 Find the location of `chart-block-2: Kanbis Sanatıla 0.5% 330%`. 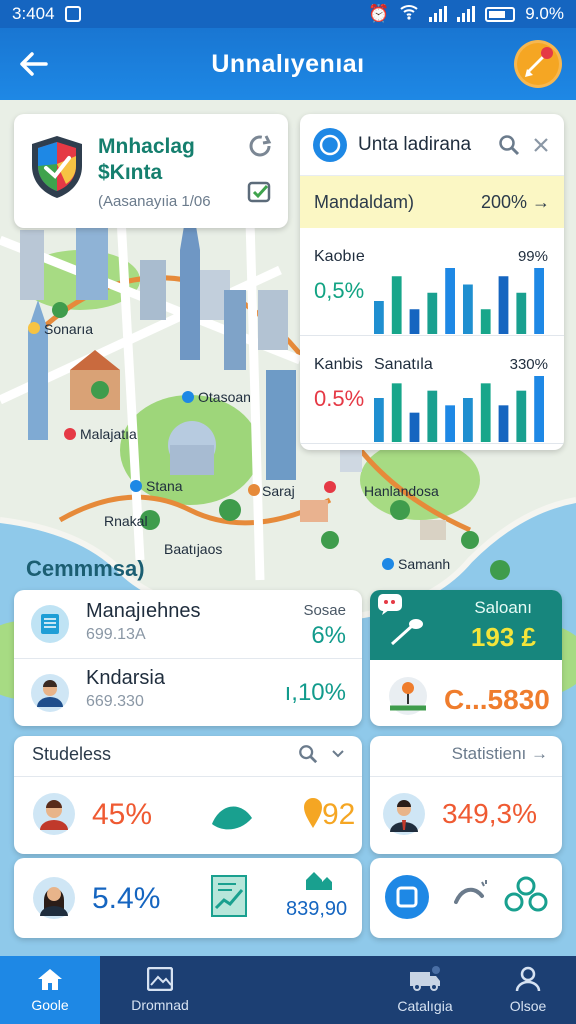

chart-block-2: Kanbis Sanatıla 0.5% 330% is located at coordinates (432, 390).